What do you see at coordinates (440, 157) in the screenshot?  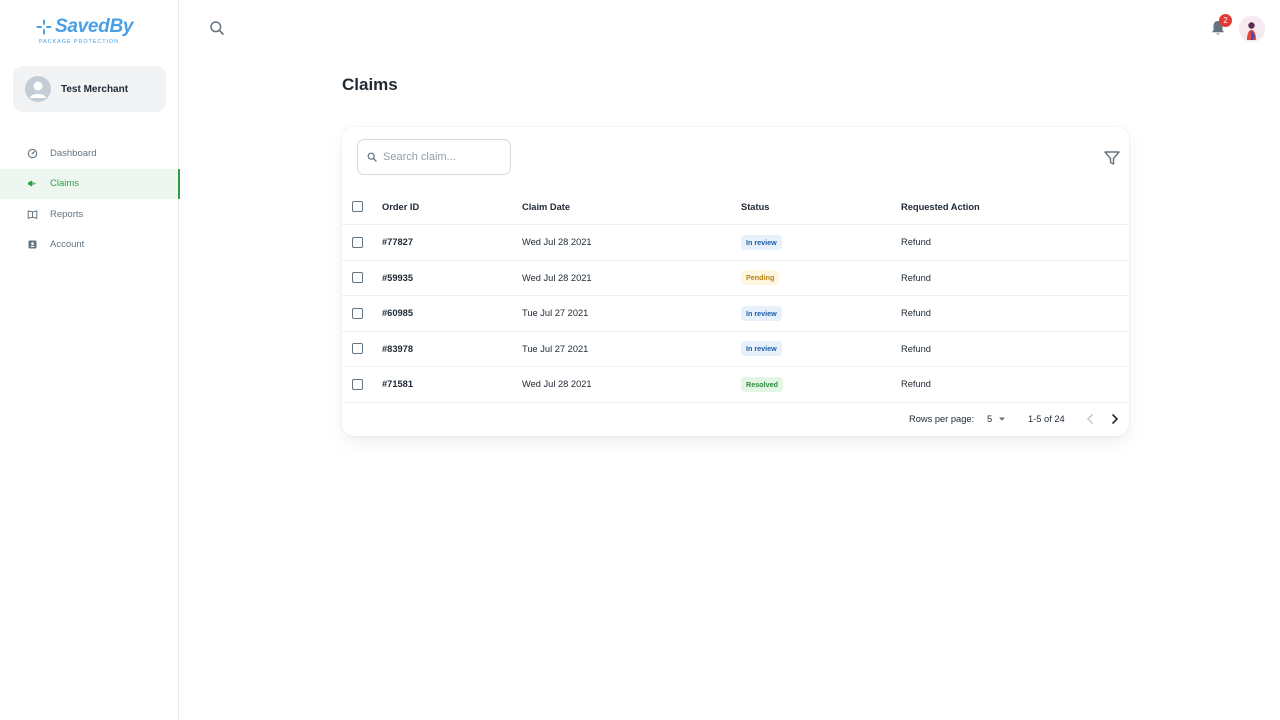 I see `search-input` at bounding box center [440, 157].